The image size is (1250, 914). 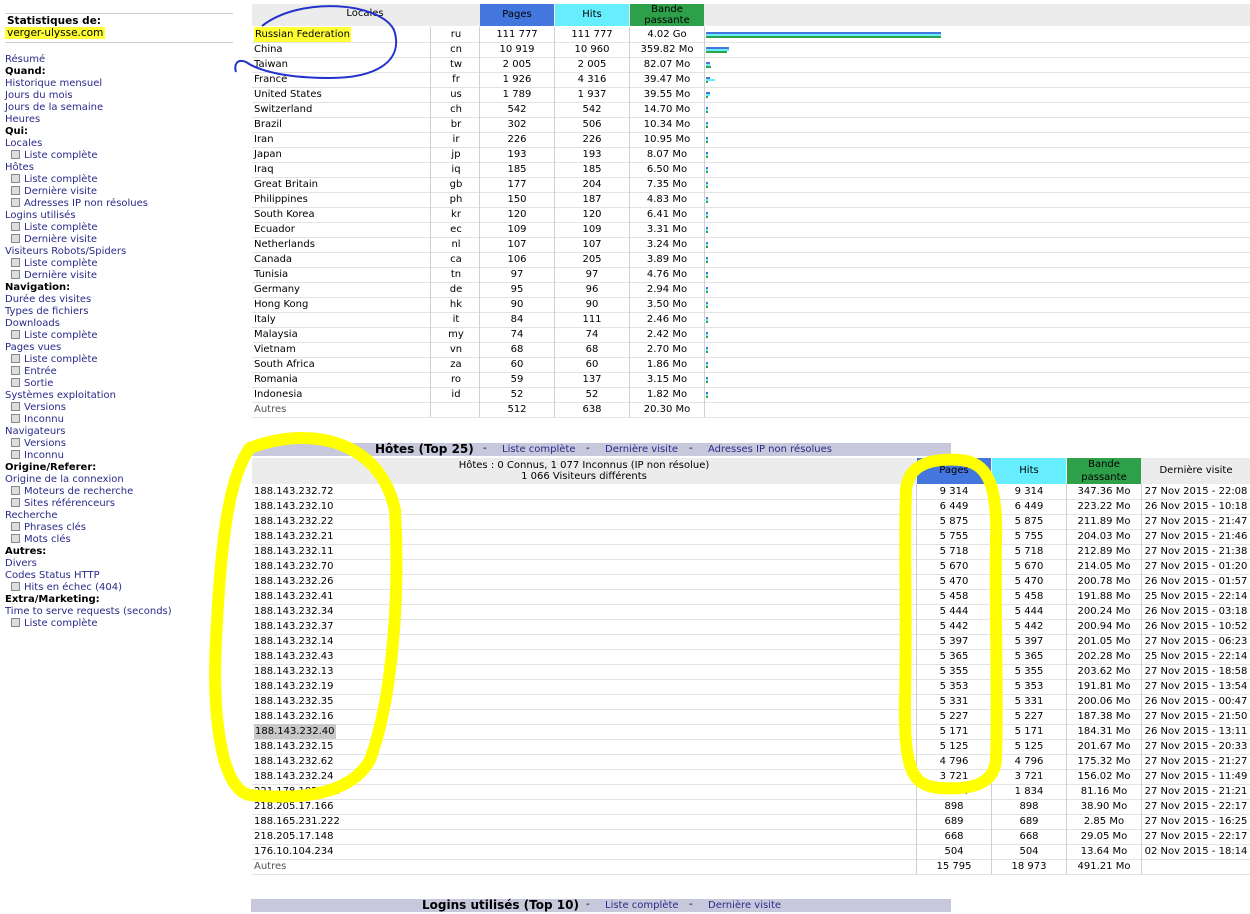 What do you see at coordinates (954, 701) in the screenshot?
I see `host-pages: 5 331` at bounding box center [954, 701].